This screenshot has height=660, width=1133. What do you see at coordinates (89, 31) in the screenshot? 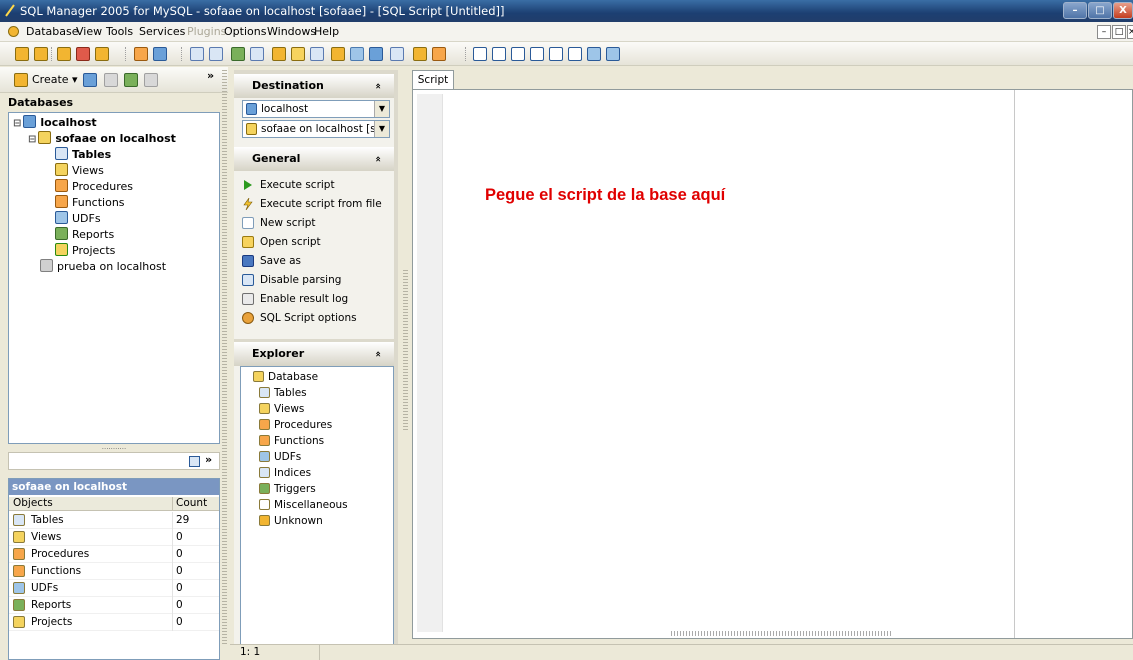
I see `menu-view: View` at bounding box center [89, 31].